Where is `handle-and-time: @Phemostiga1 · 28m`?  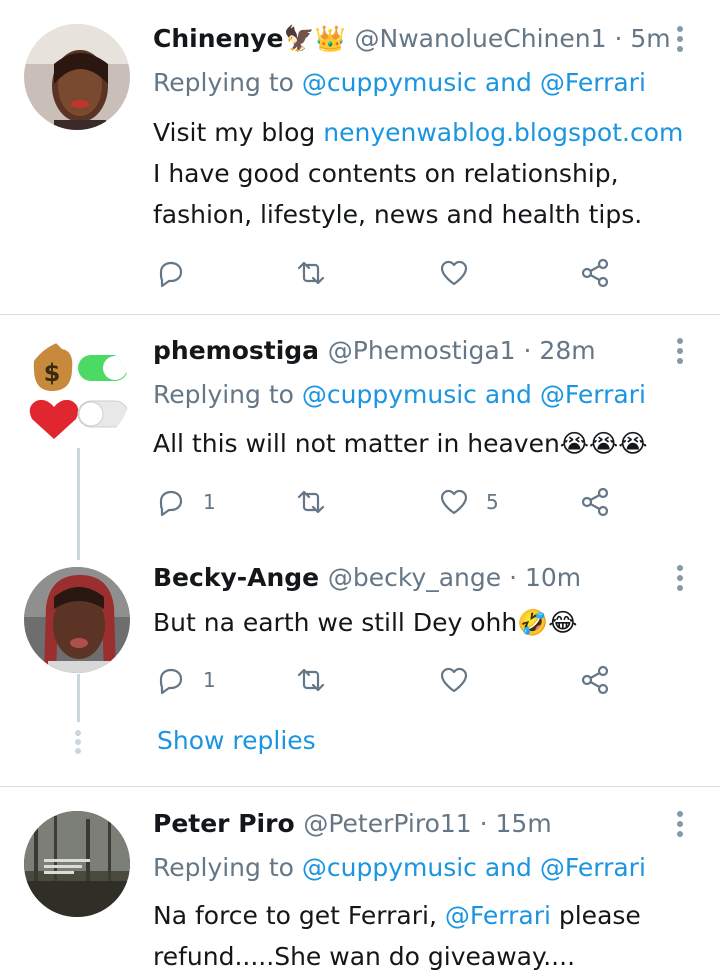
handle-and-time: @Phemostiga1 · 28m is located at coordinates (461, 350).